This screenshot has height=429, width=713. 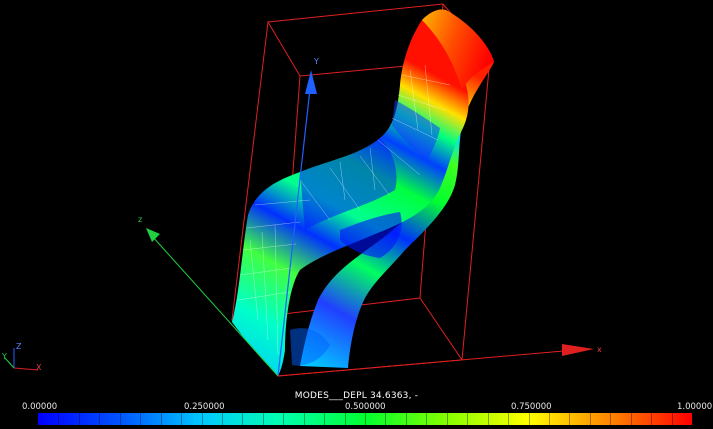 What do you see at coordinates (599, 349) in the screenshot?
I see `axis-x-label: x` at bounding box center [599, 349].